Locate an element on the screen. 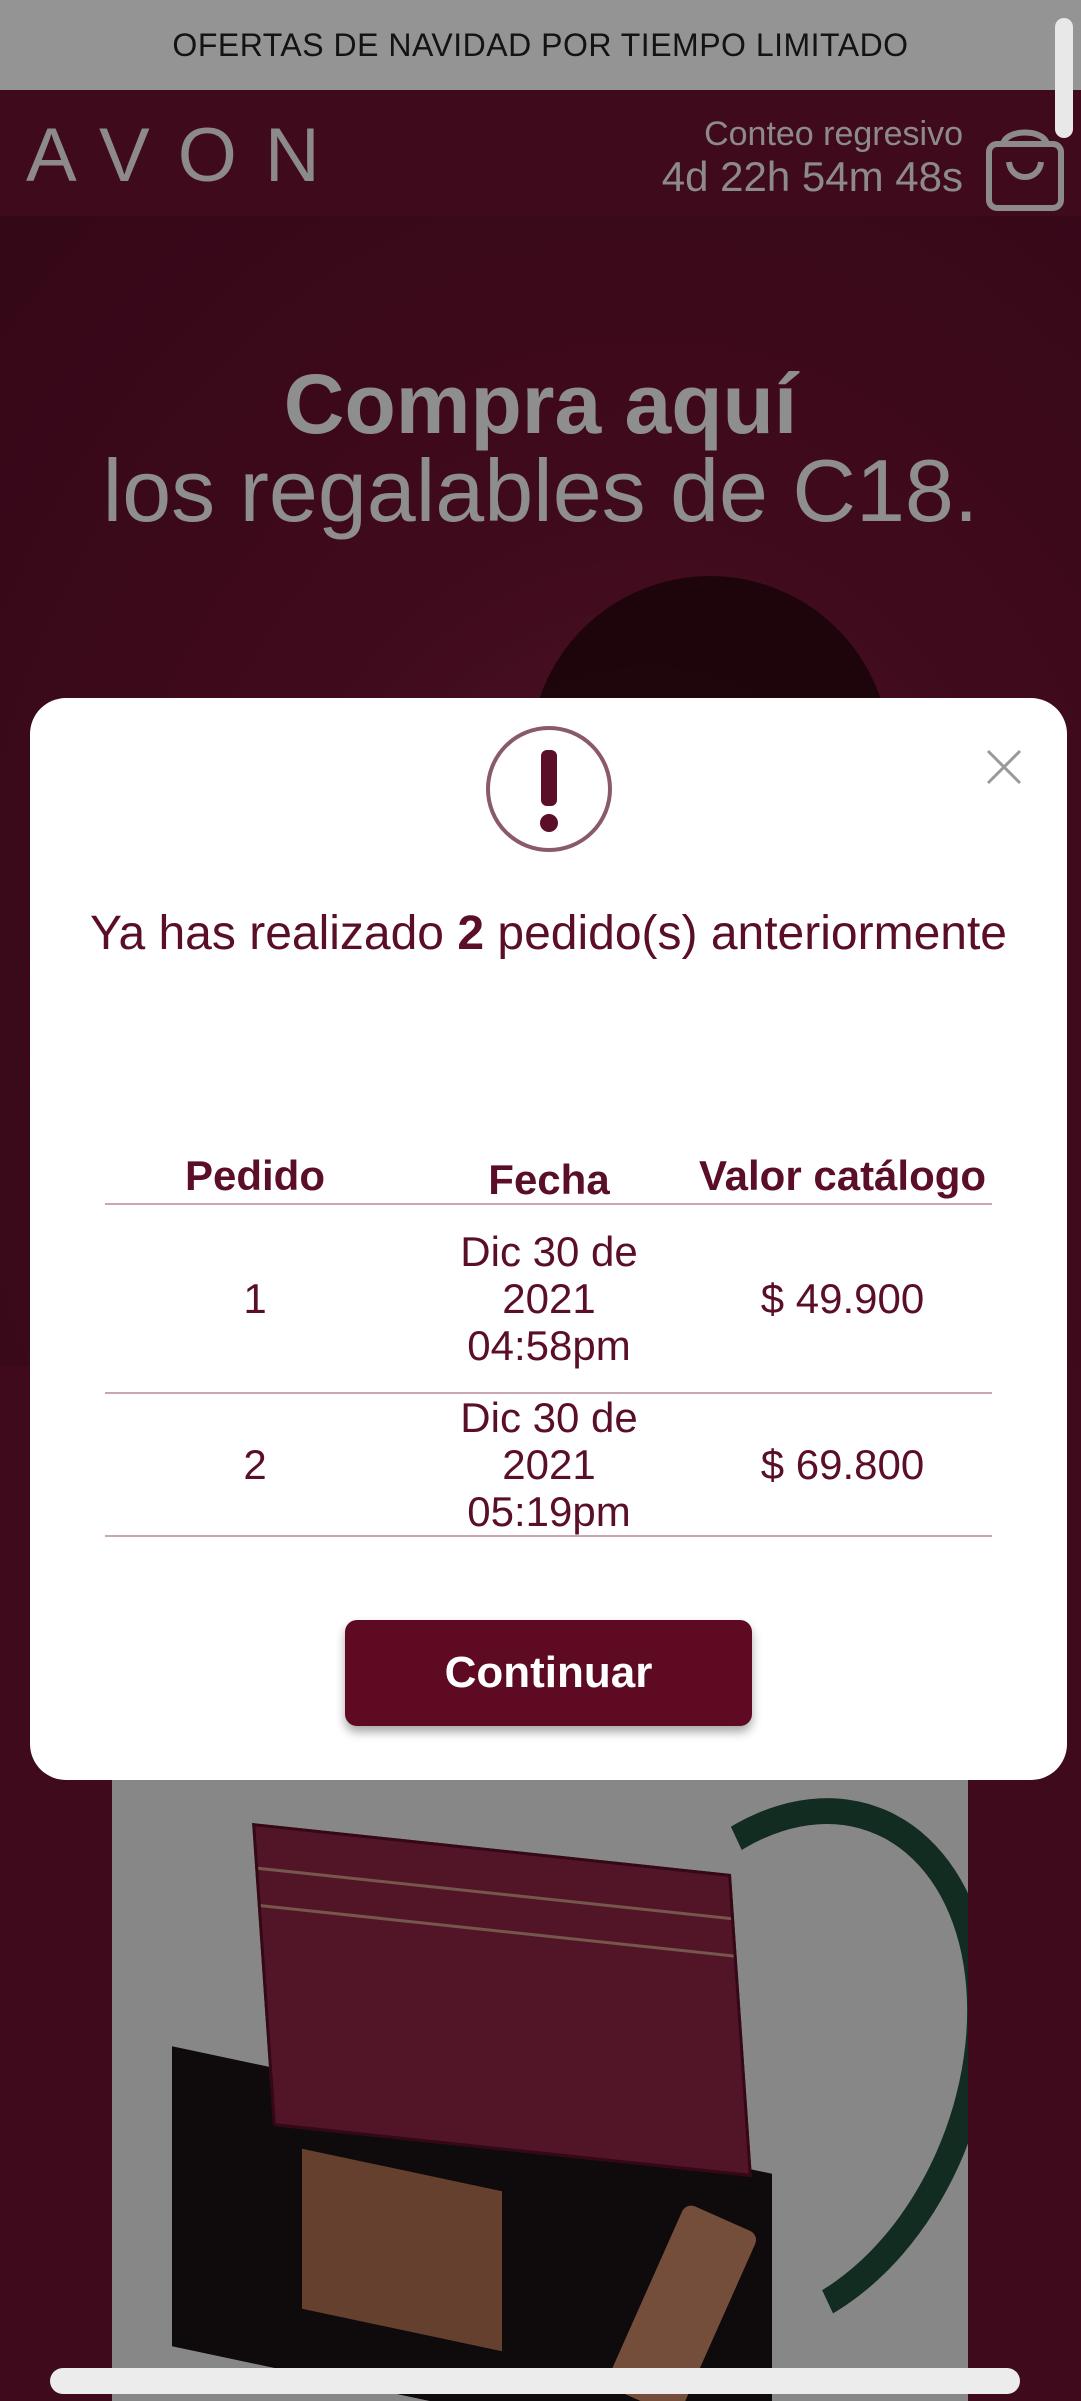  order-count: 2 is located at coordinates (471, 933).